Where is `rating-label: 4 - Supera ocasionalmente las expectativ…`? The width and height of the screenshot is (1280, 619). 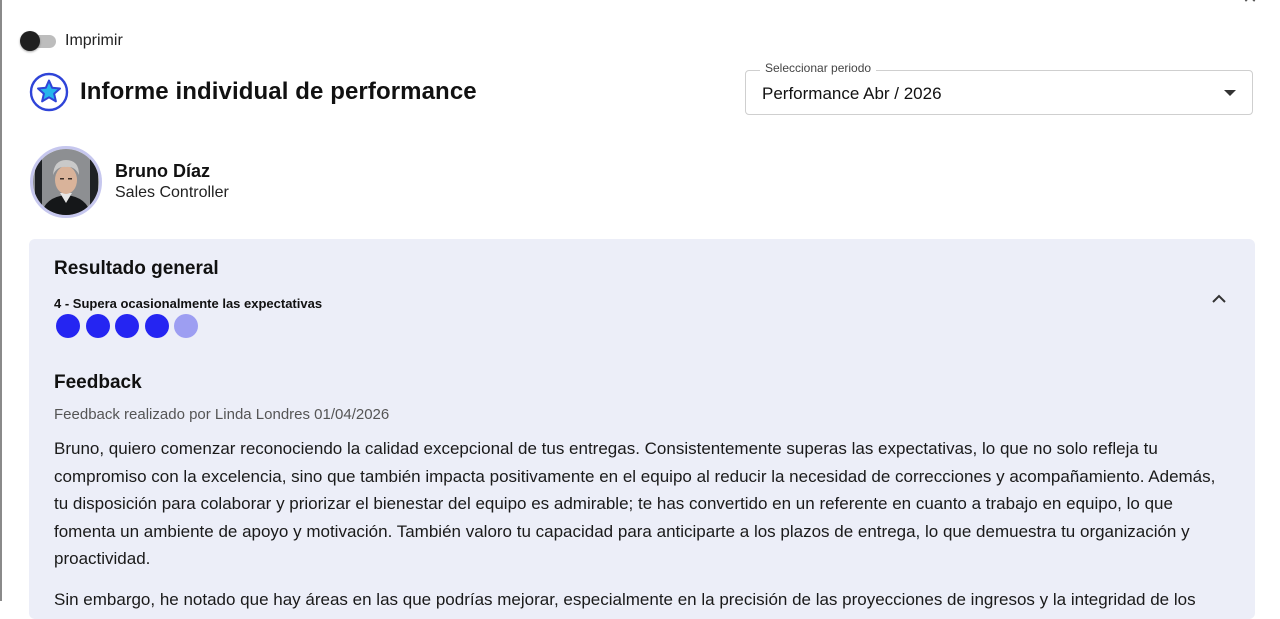
rating-label: 4 - Supera ocasionalmente las expectativ… is located at coordinates (188, 303).